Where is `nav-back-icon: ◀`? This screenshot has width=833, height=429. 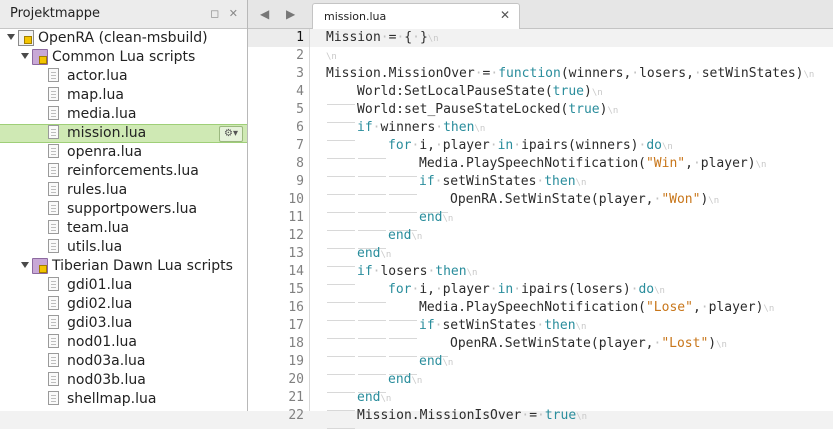
nav-back-icon: ◀ is located at coordinates (264, 14).